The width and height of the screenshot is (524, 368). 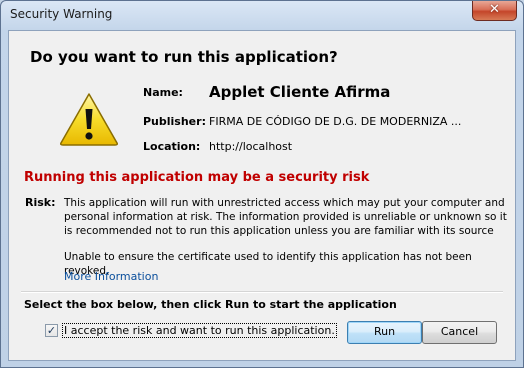 What do you see at coordinates (163, 92) in the screenshot?
I see `name-label: Name:` at bounding box center [163, 92].